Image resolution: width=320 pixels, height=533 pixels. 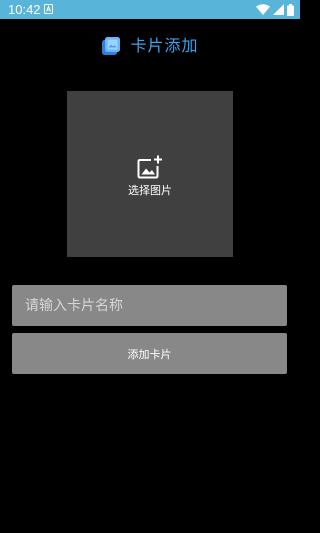 I want to click on card-name-field, so click(x=149, y=305).